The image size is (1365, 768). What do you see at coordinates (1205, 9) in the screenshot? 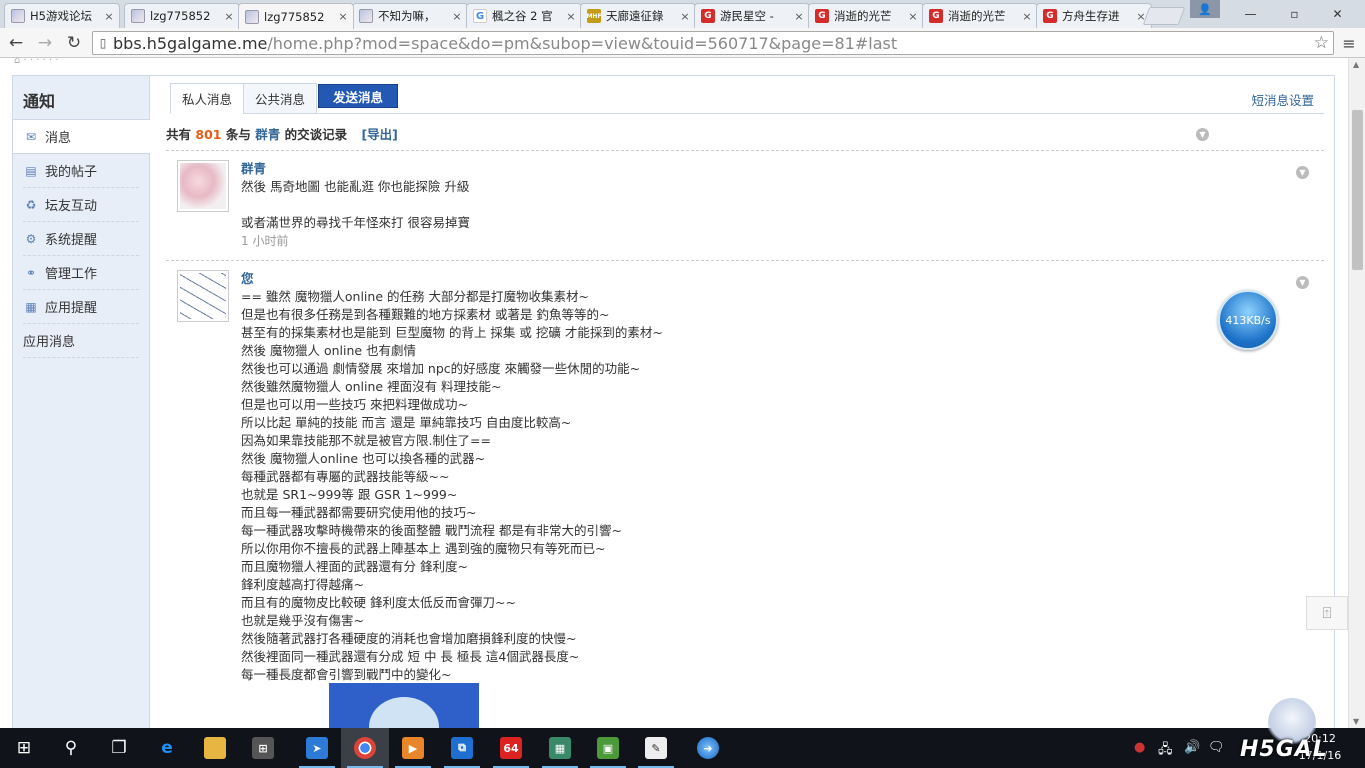
I see `browser-user-icon: 👤` at bounding box center [1205, 9].